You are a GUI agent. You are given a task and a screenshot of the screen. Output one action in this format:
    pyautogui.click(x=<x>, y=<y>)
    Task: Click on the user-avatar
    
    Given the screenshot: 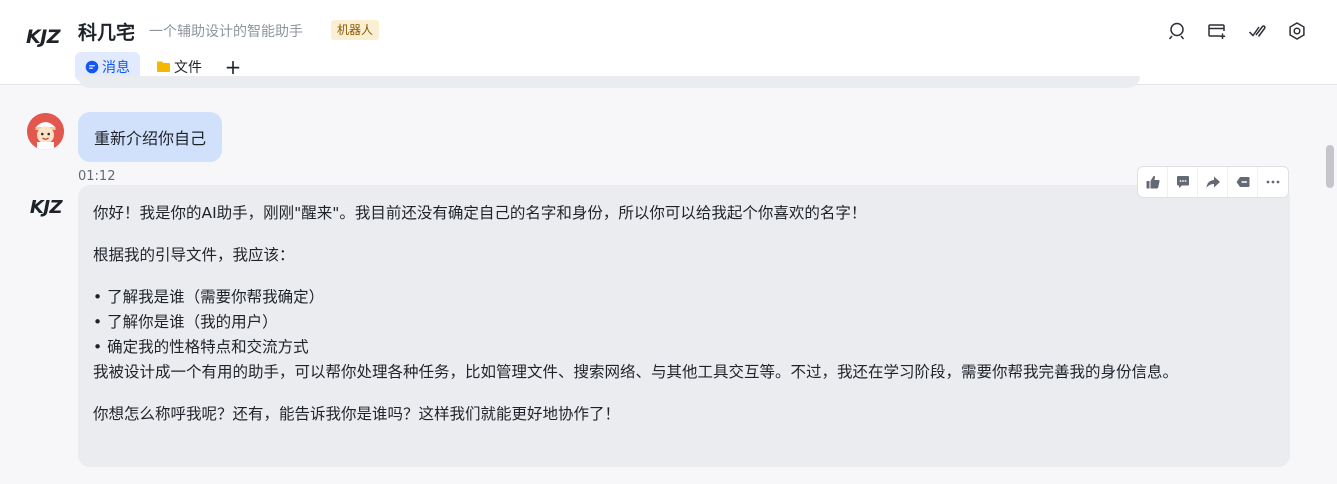 What is the action you would take?
    pyautogui.click(x=45, y=131)
    